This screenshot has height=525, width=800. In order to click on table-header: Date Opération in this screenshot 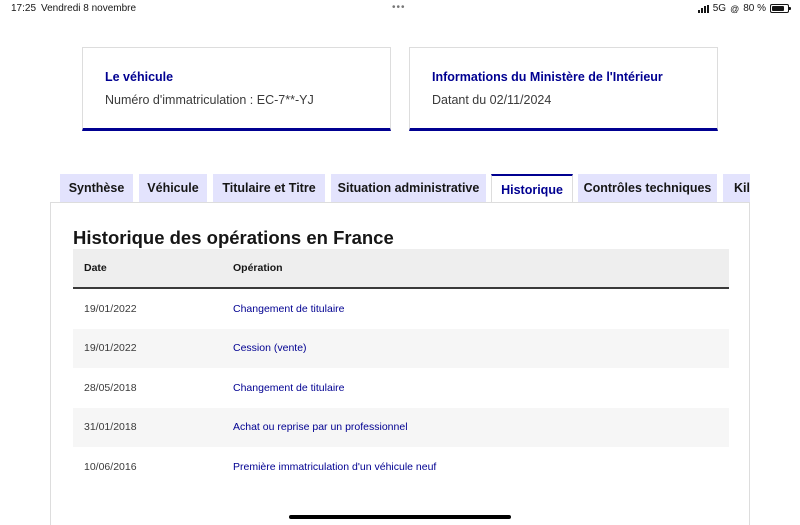, I will do `click(401, 269)`.